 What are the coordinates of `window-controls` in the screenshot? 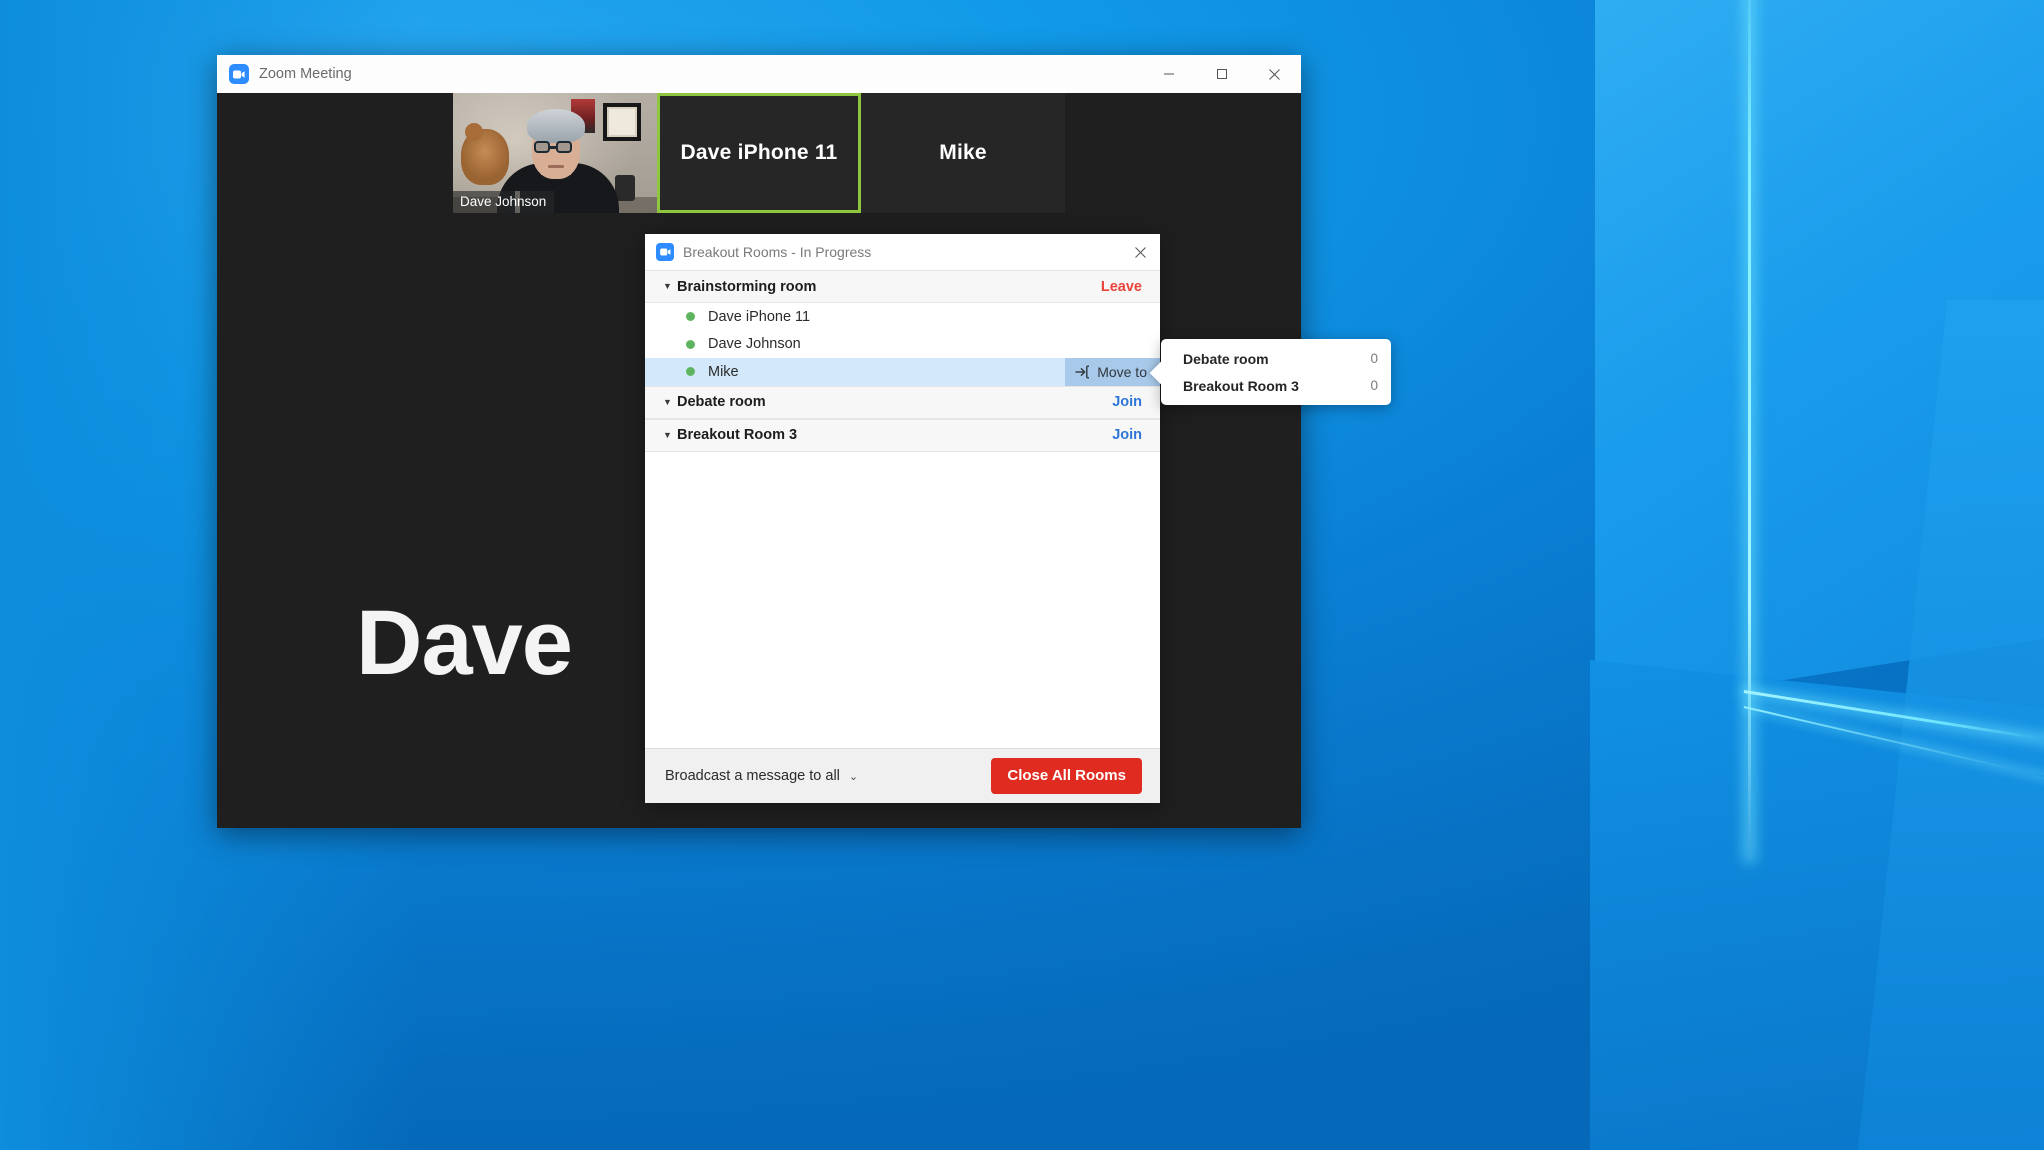 It's located at (1221, 74).